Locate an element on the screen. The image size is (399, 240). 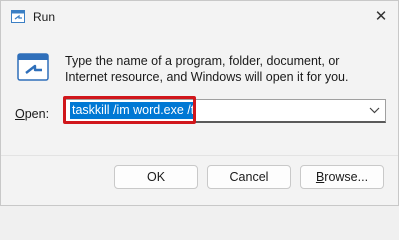
browse-access-key: B is located at coordinates (320, 177).